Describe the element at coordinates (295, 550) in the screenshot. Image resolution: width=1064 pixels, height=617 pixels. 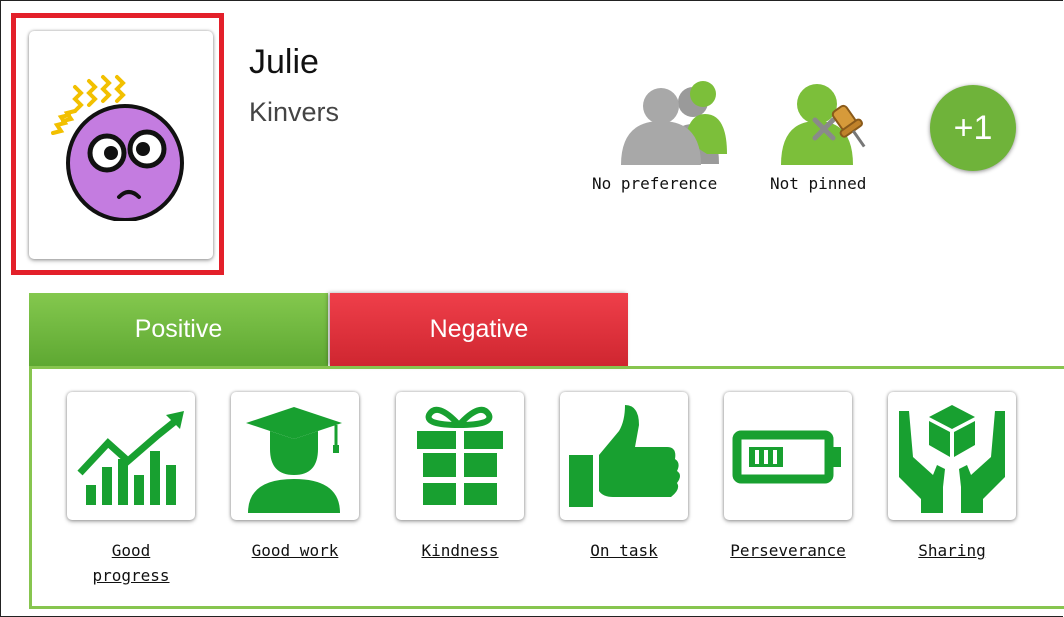
I see `behaviour-label-good-work: Good work` at that location.